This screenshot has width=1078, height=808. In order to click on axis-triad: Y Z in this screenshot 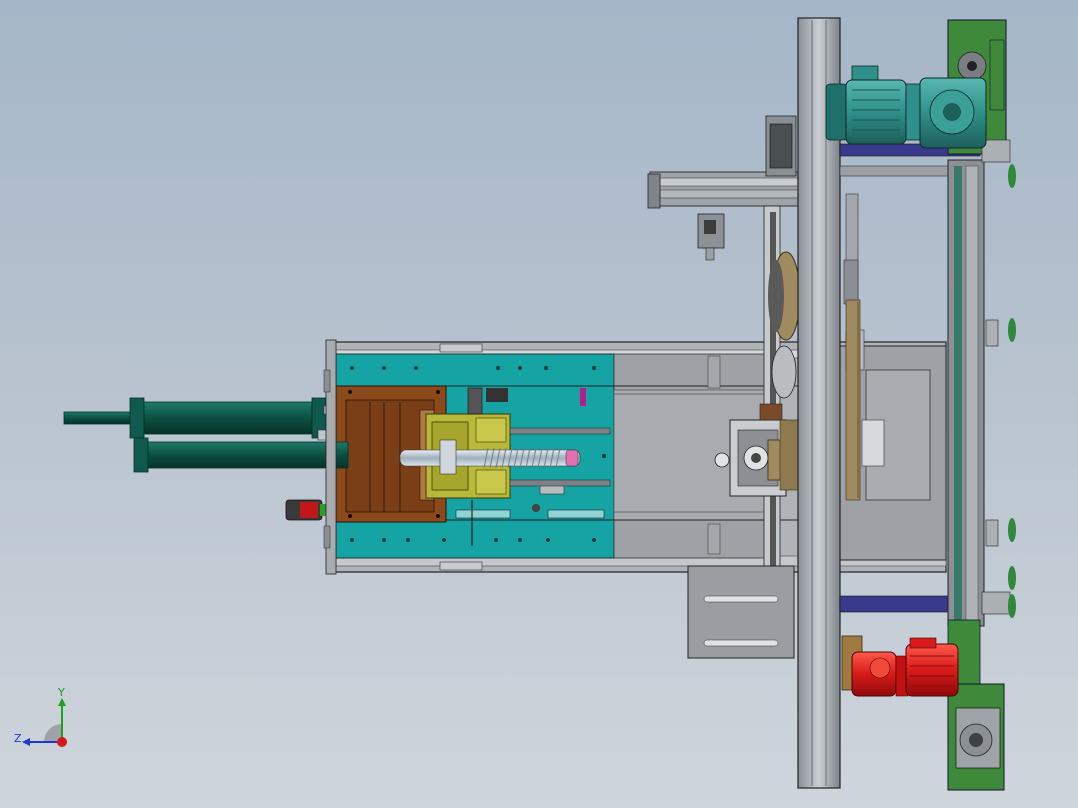, I will do `click(40, 716)`.